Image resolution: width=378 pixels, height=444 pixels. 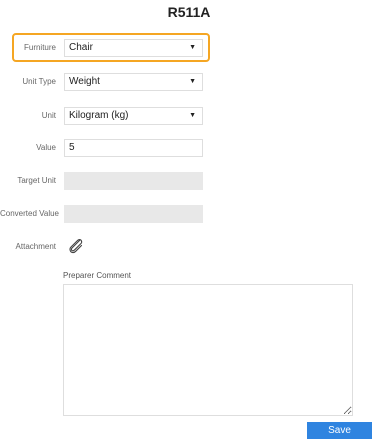 I want to click on attachment-label: Attachment, so click(x=35, y=246).